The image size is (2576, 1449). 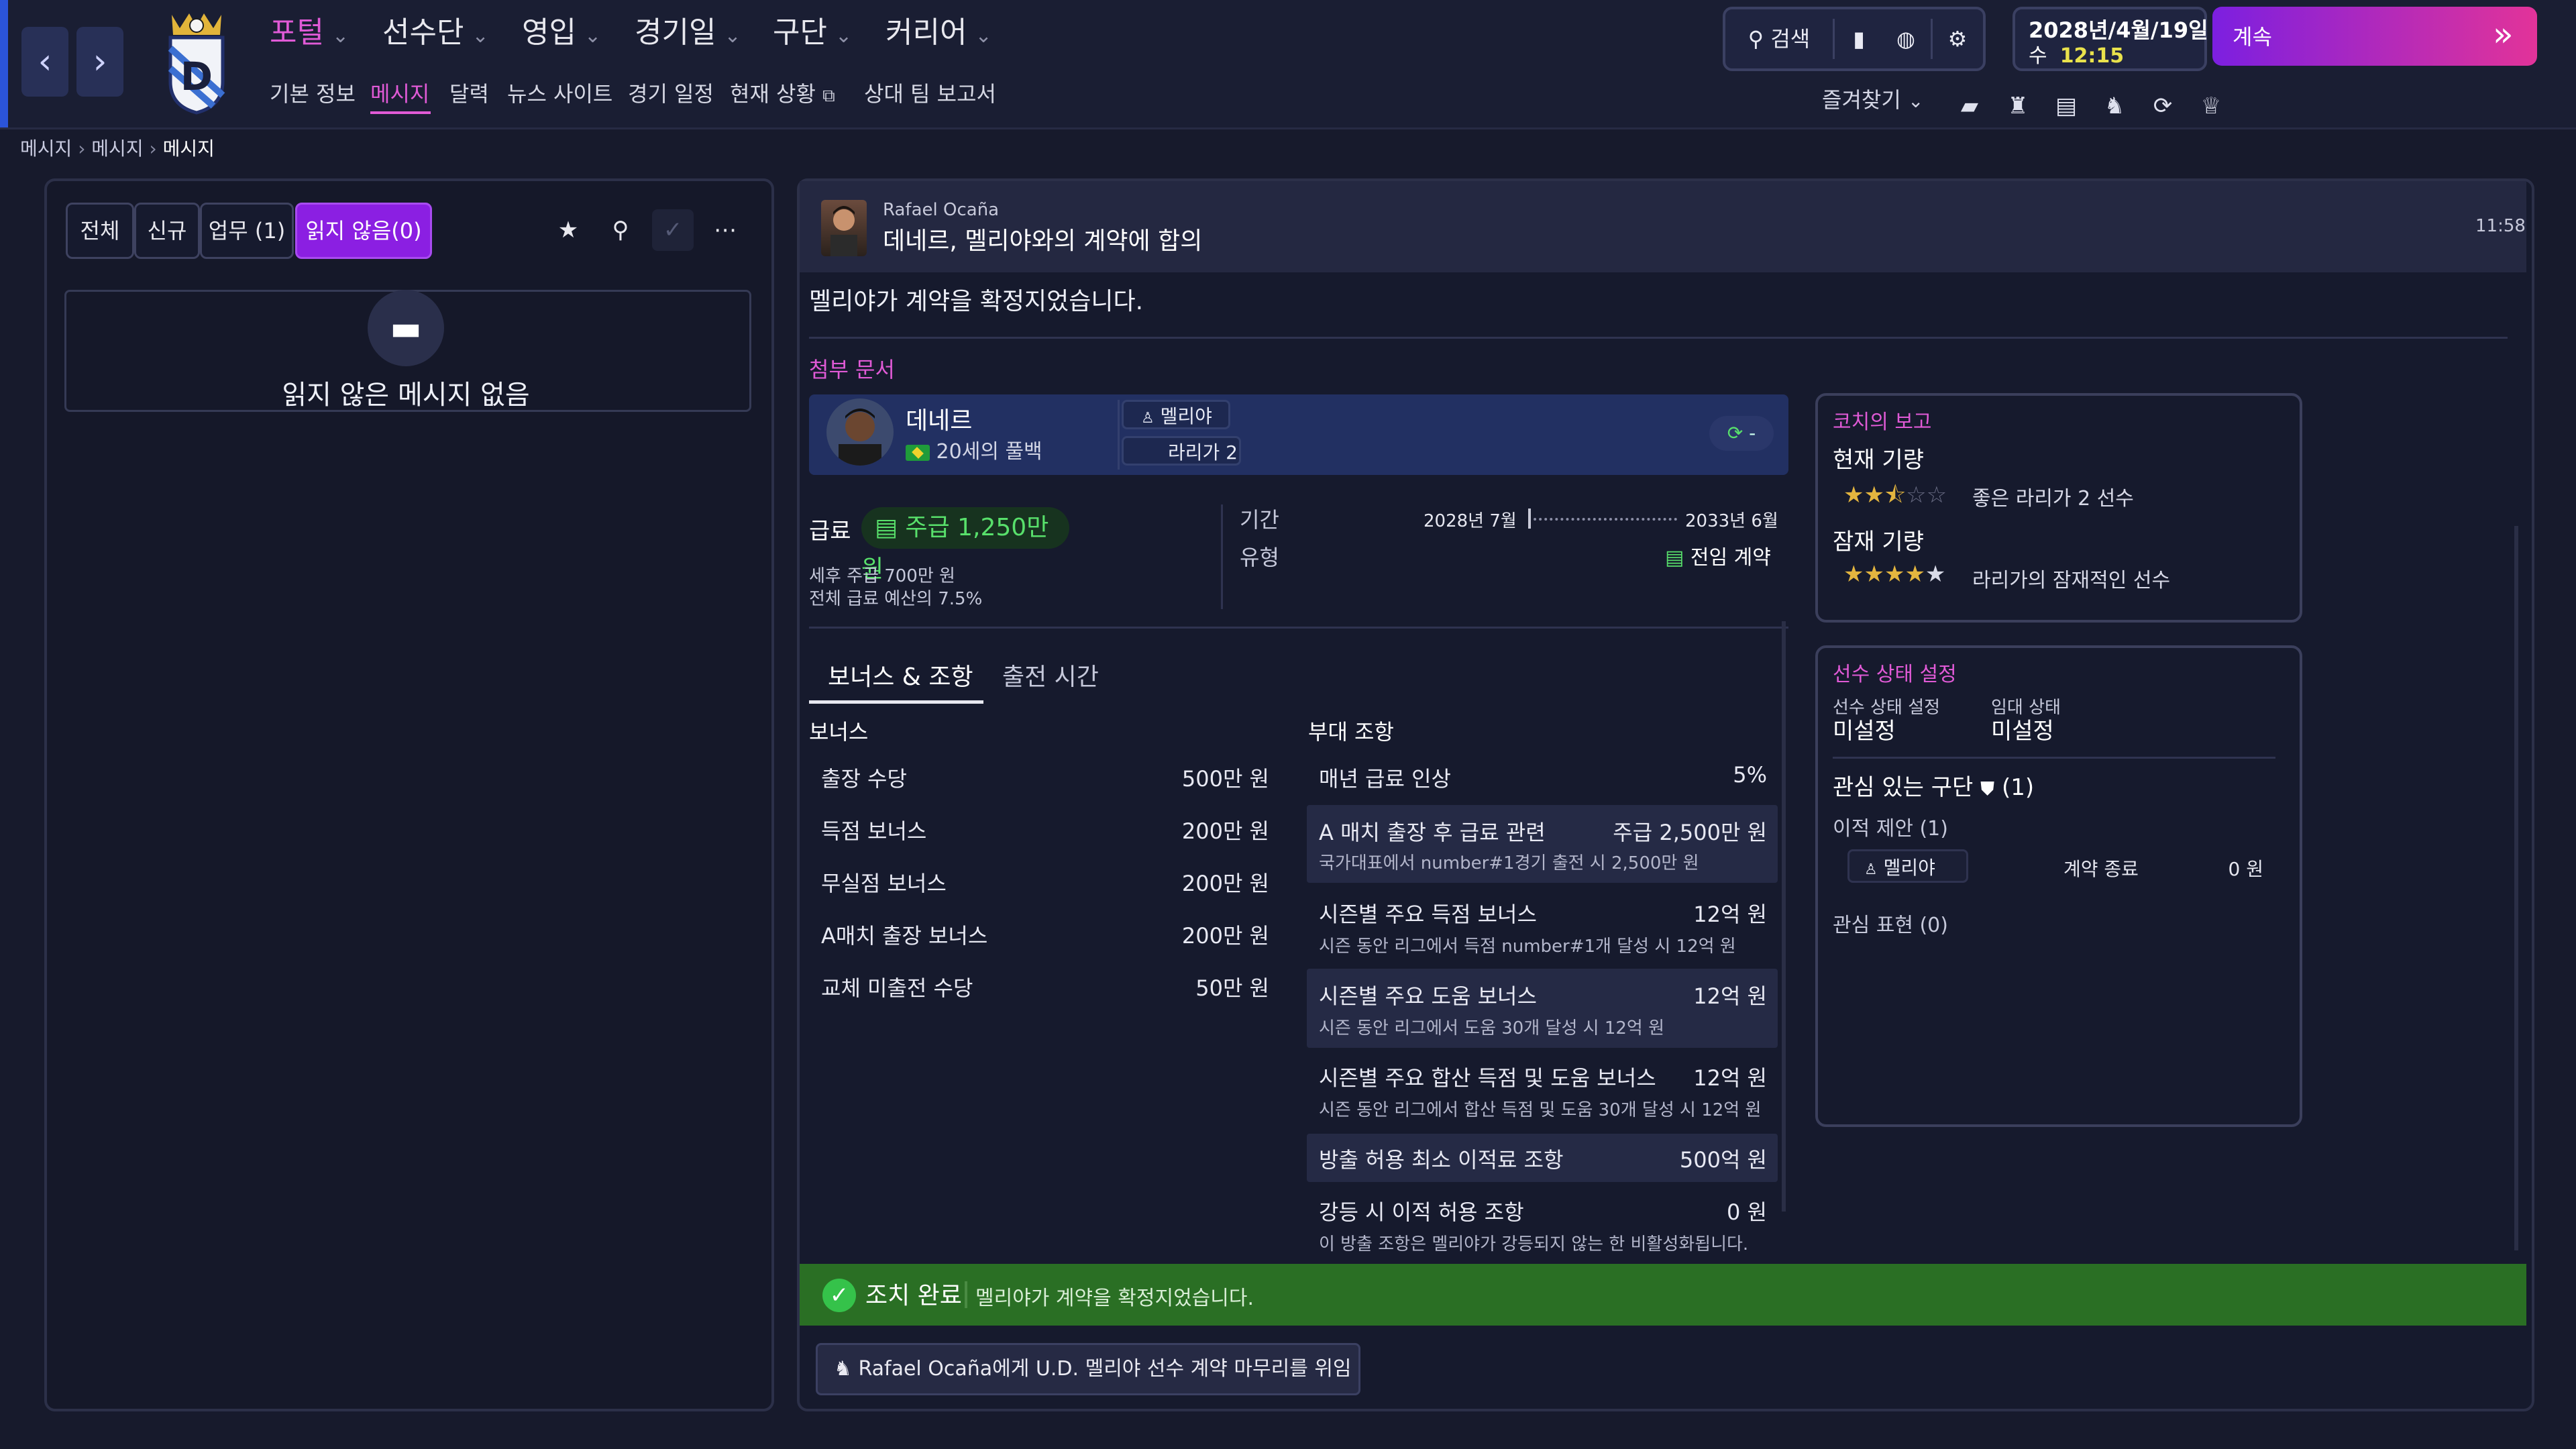 I want to click on mark-read-icon: ✓, so click(x=673, y=230).